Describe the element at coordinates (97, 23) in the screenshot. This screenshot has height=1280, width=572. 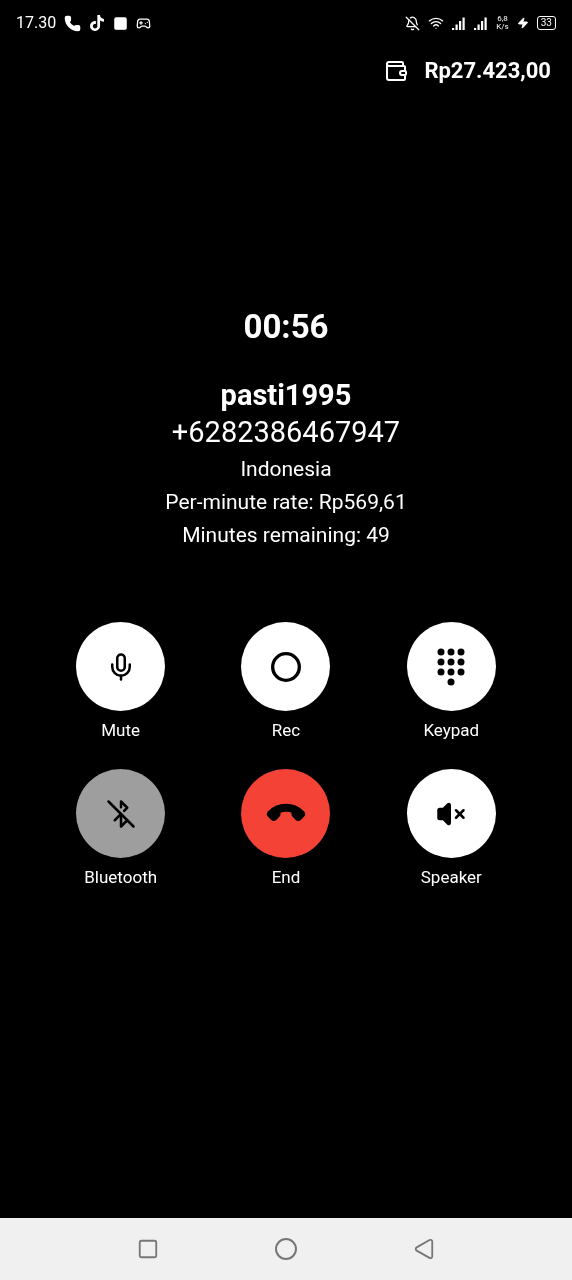
I see `tiktok-icon` at that location.